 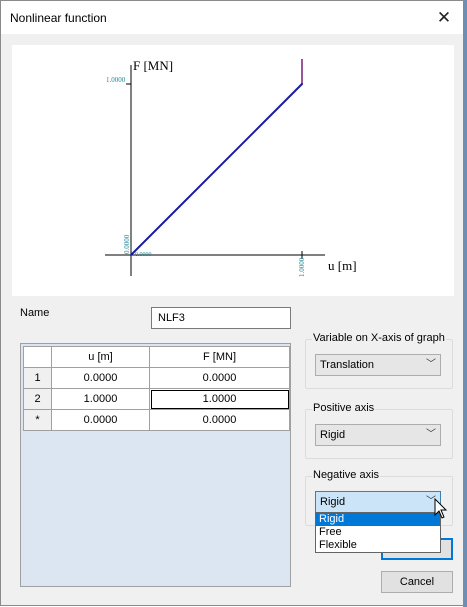 What do you see at coordinates (302, 267) in the screenshot?
I see `x-tick-label: 1.0000` at bounding box center [302, 267].